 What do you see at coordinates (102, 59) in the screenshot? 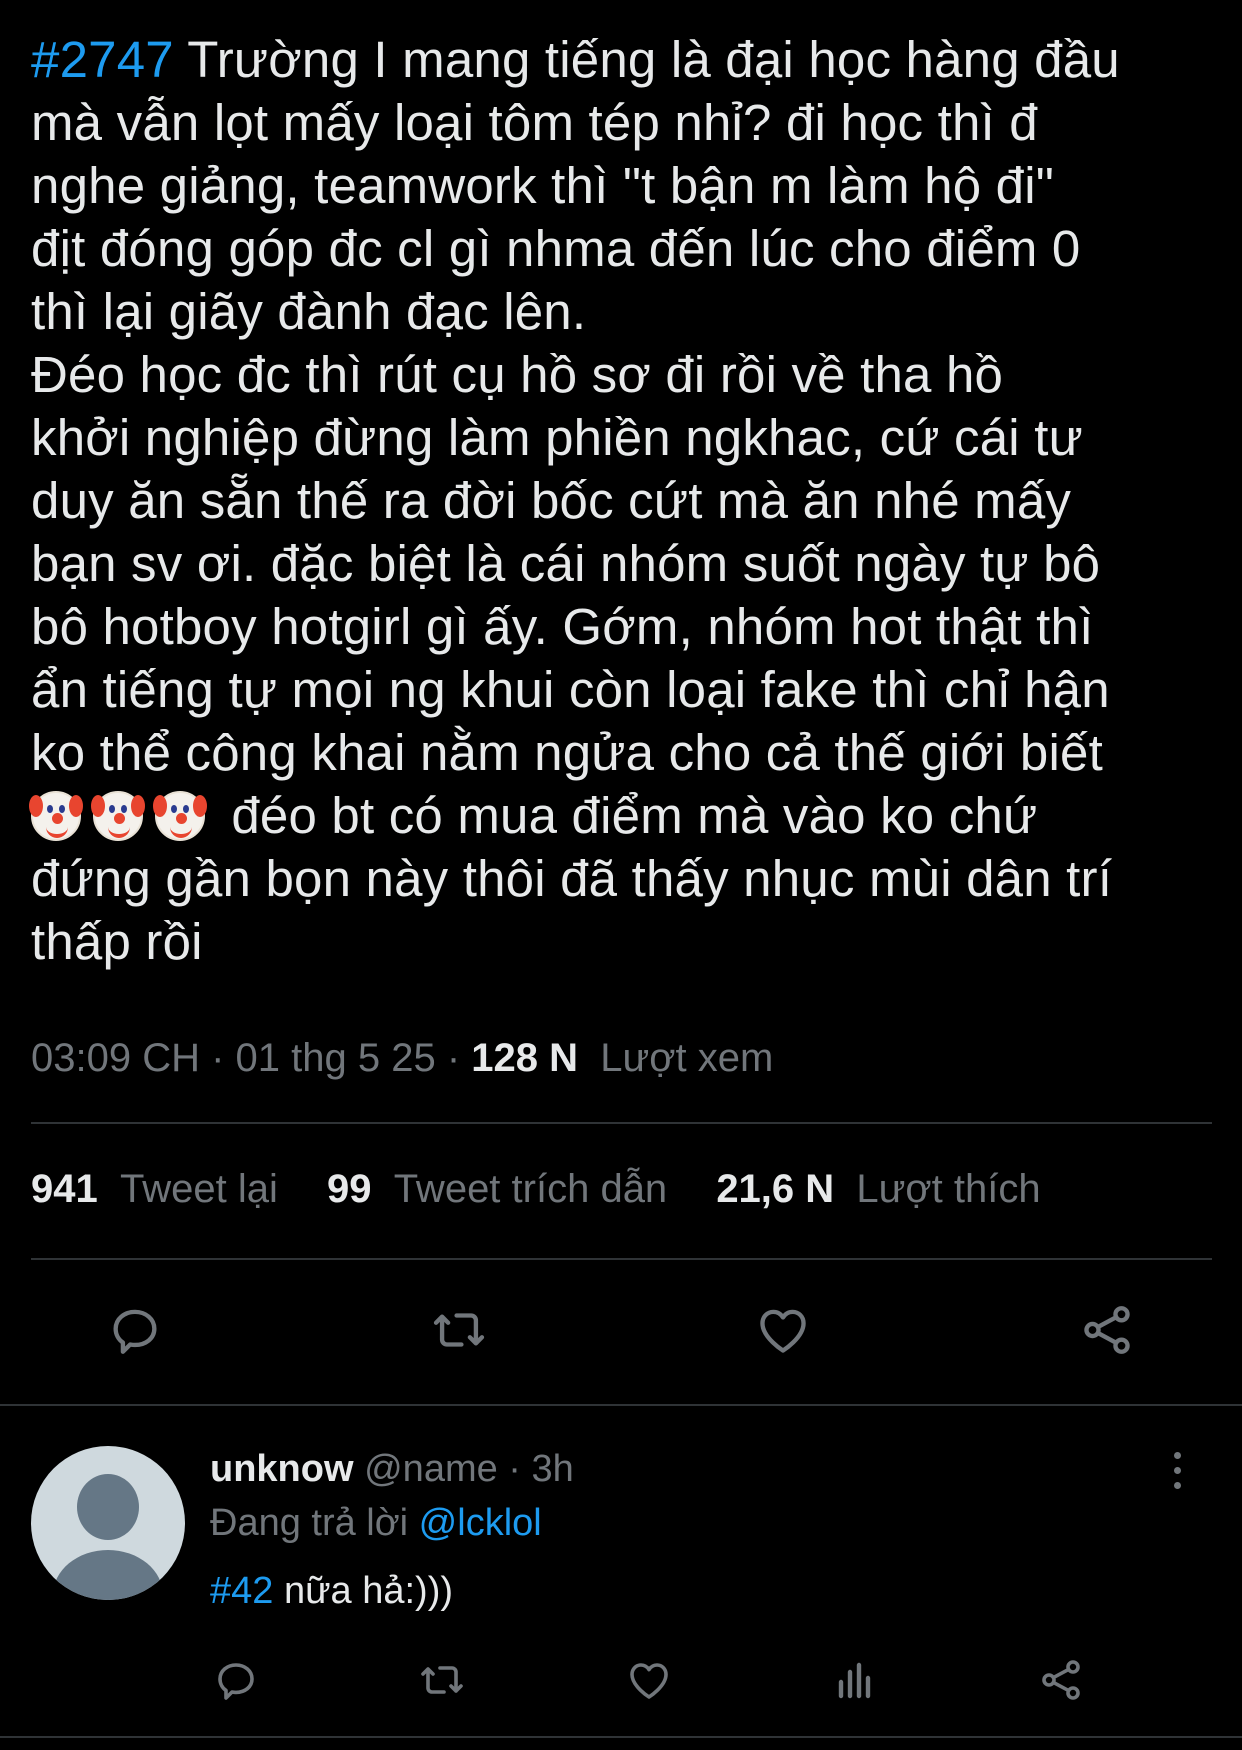
I see `tweet-hashtag: #2747` at bounding box center [102, 59].